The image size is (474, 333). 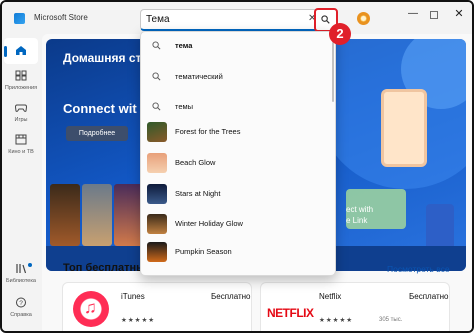 I want to click on suggestion-text: Winter Holiday Glow, so click(x=209, y=223).